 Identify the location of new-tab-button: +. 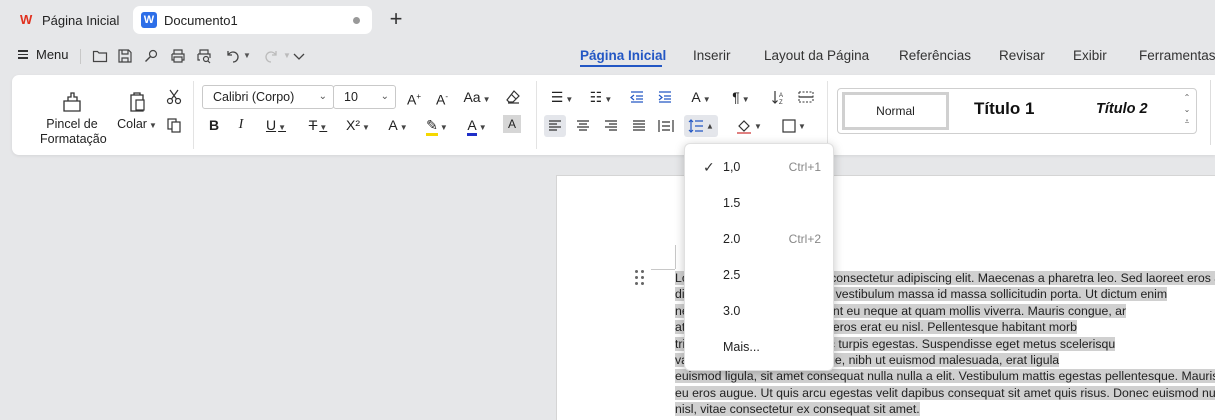
(396, 20).